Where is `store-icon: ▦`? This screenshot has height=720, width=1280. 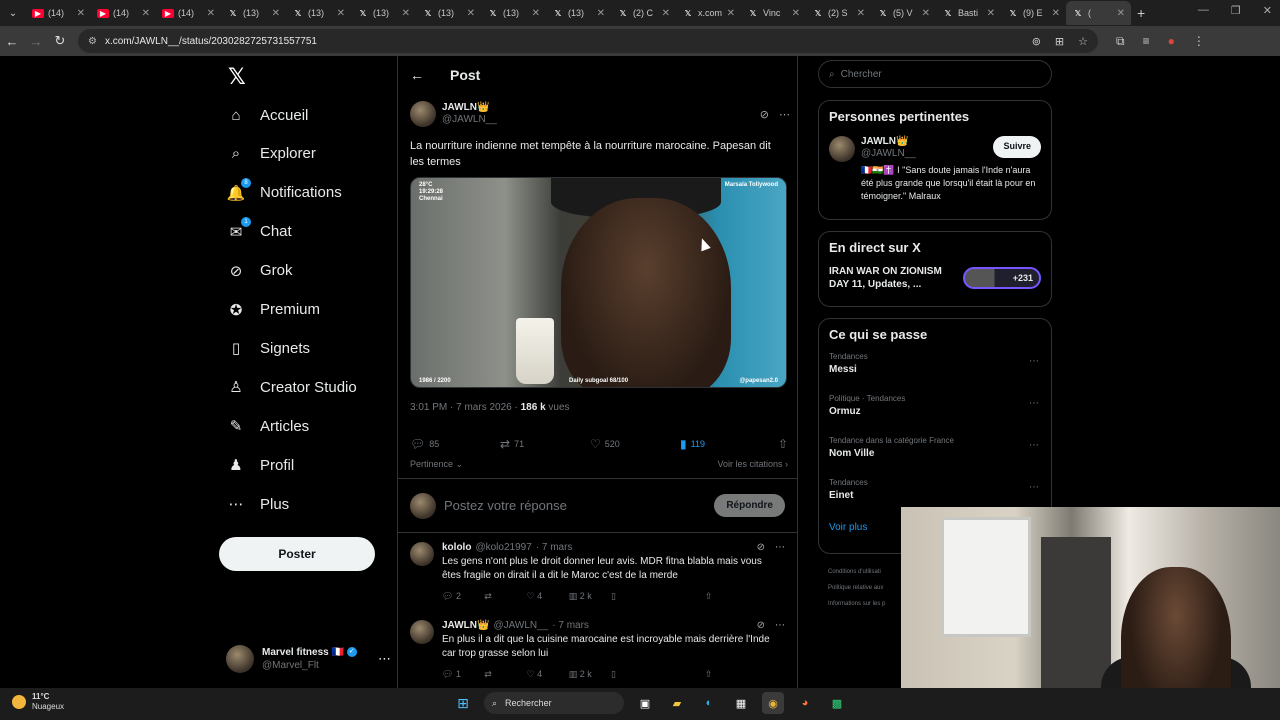
store-icon: ▦ is located at coordinates (741, 703).